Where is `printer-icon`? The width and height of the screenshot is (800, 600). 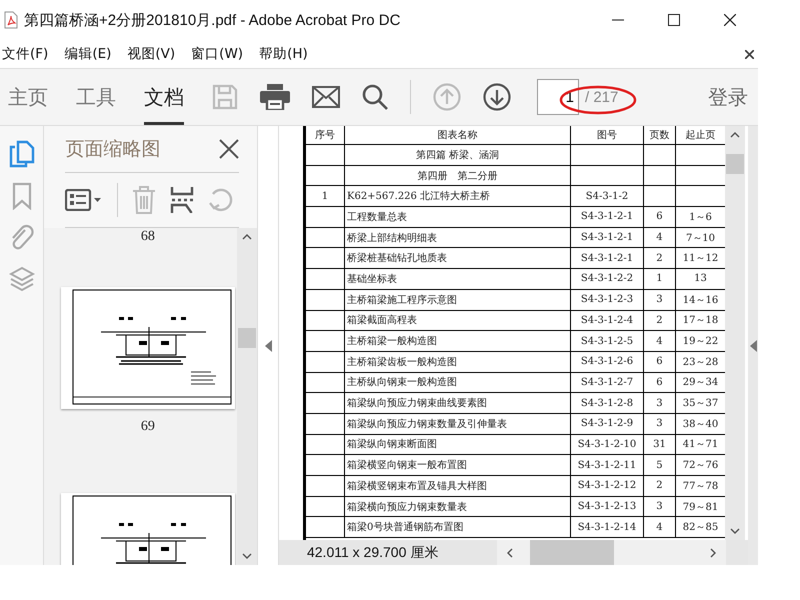
printer-icon is located at coordinates (275, 97).